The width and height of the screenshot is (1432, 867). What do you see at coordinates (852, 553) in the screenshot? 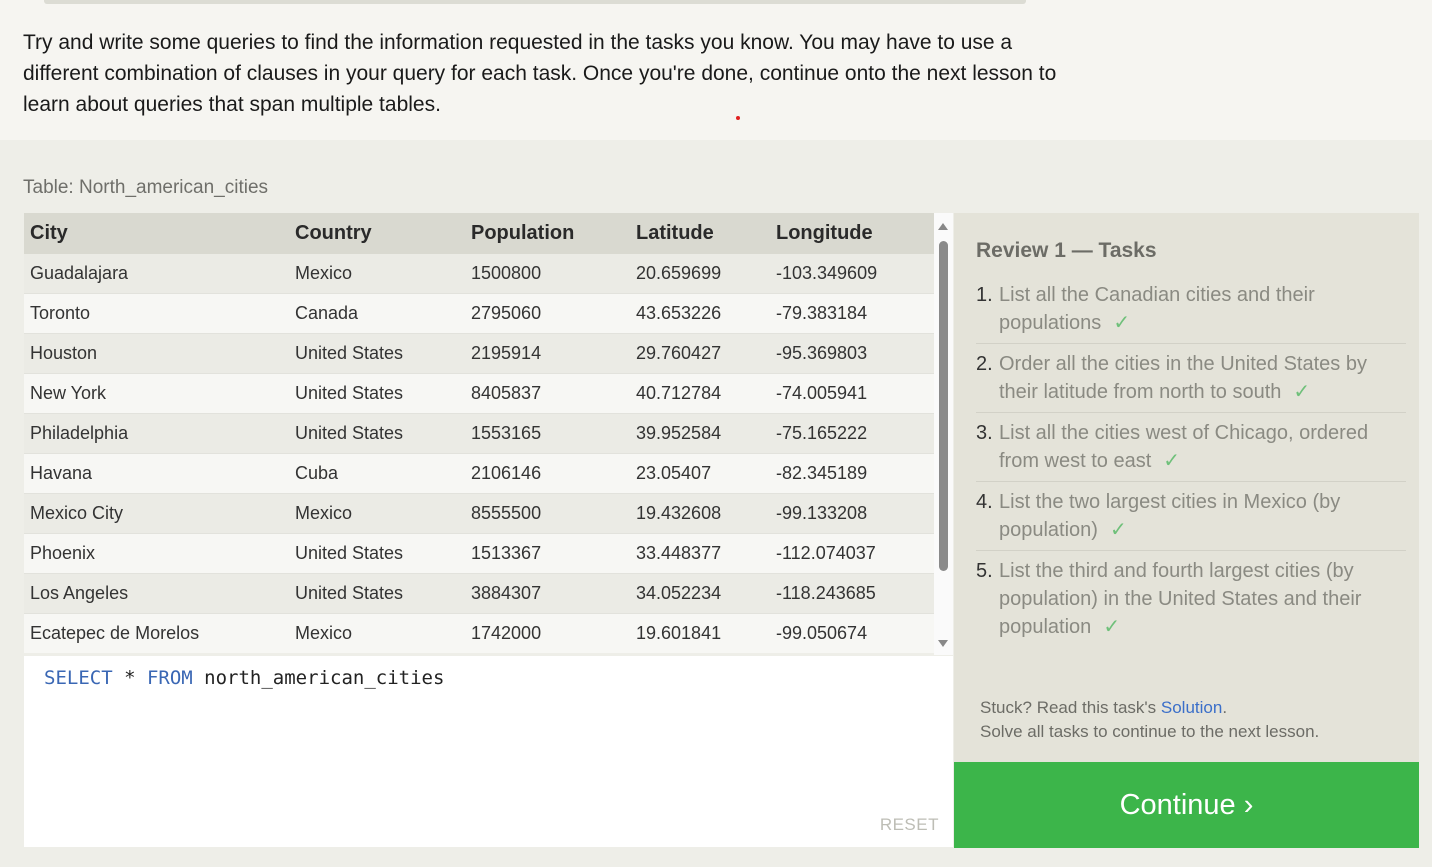
I see `table-cell: -112.074037` at bounding box center [852, 553].